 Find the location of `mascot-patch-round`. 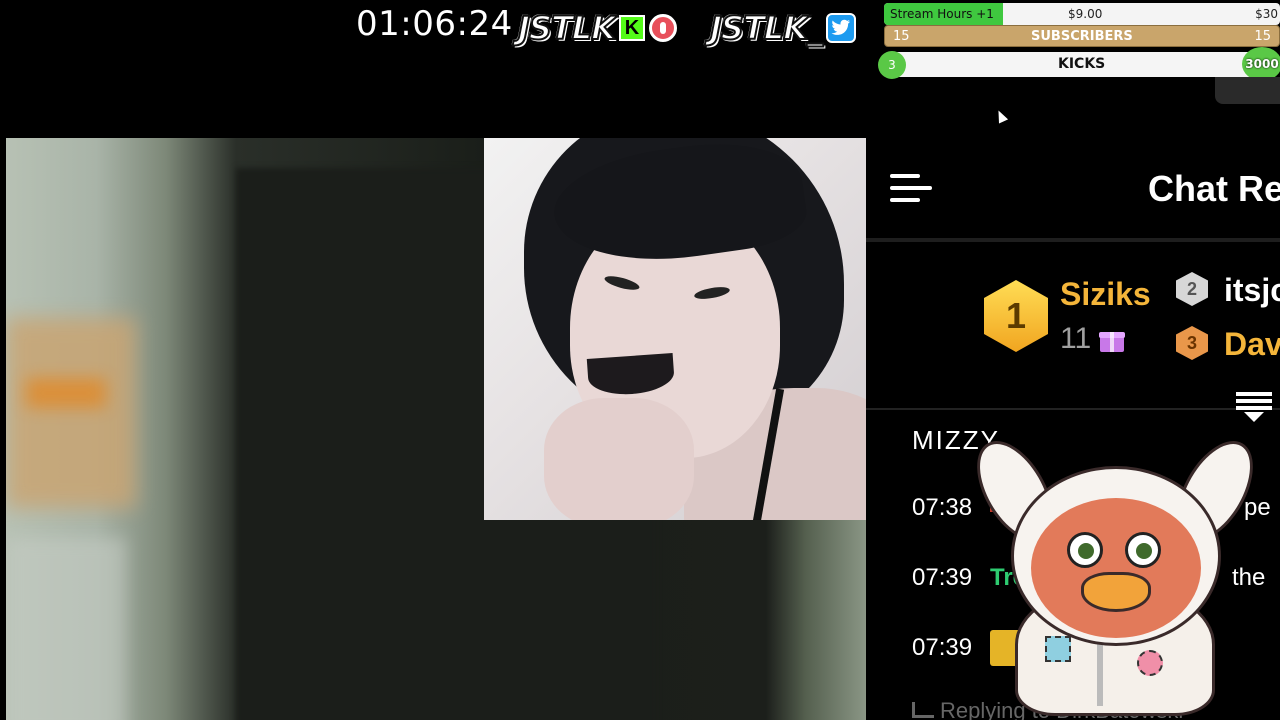

mascot-patch-round is located at coordinates (1150, 663).